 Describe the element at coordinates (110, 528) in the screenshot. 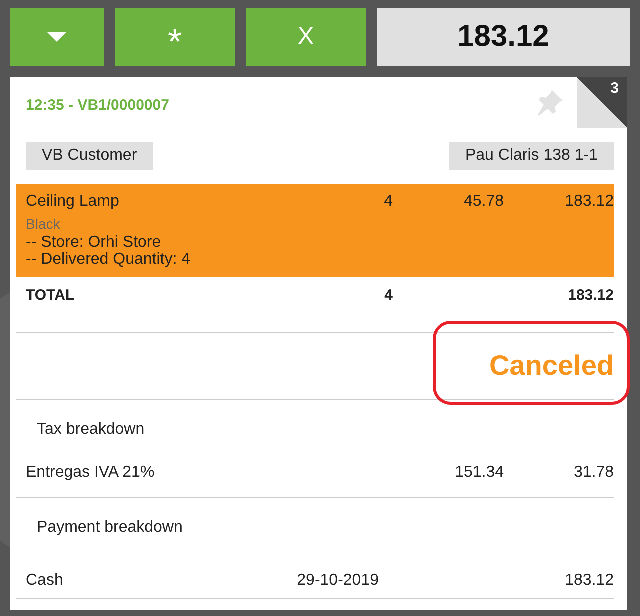

I see `section-heading: Payment breakdown` at that location.